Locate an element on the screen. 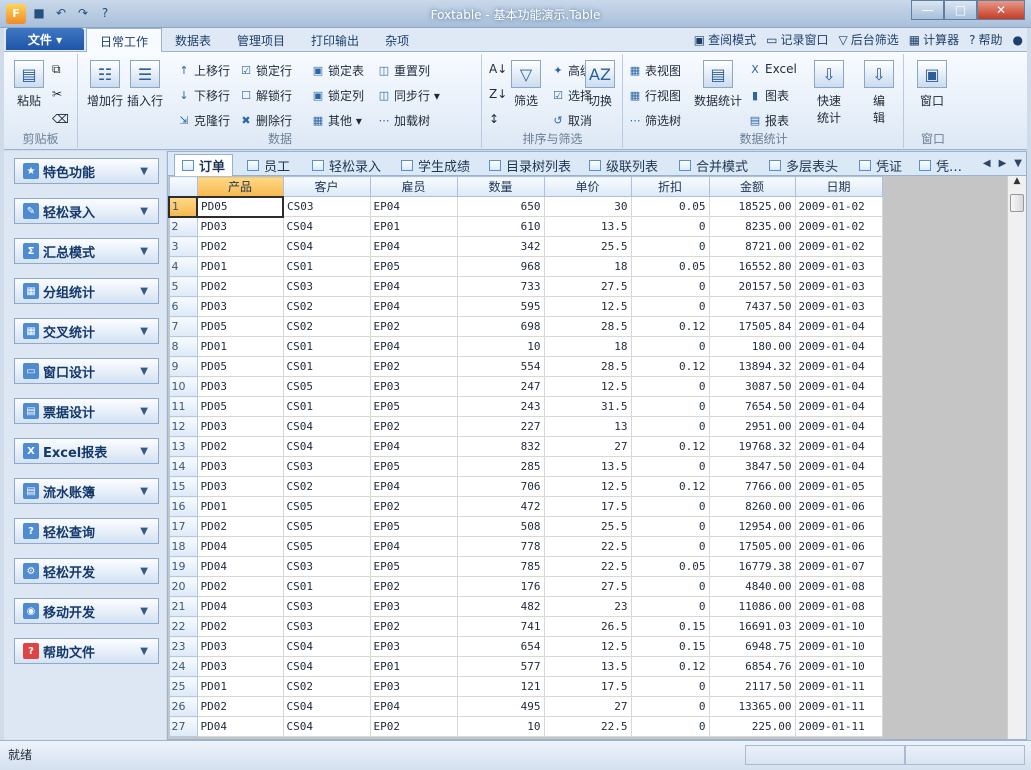  table-cell: 495 is located at coordinates (500, 706).